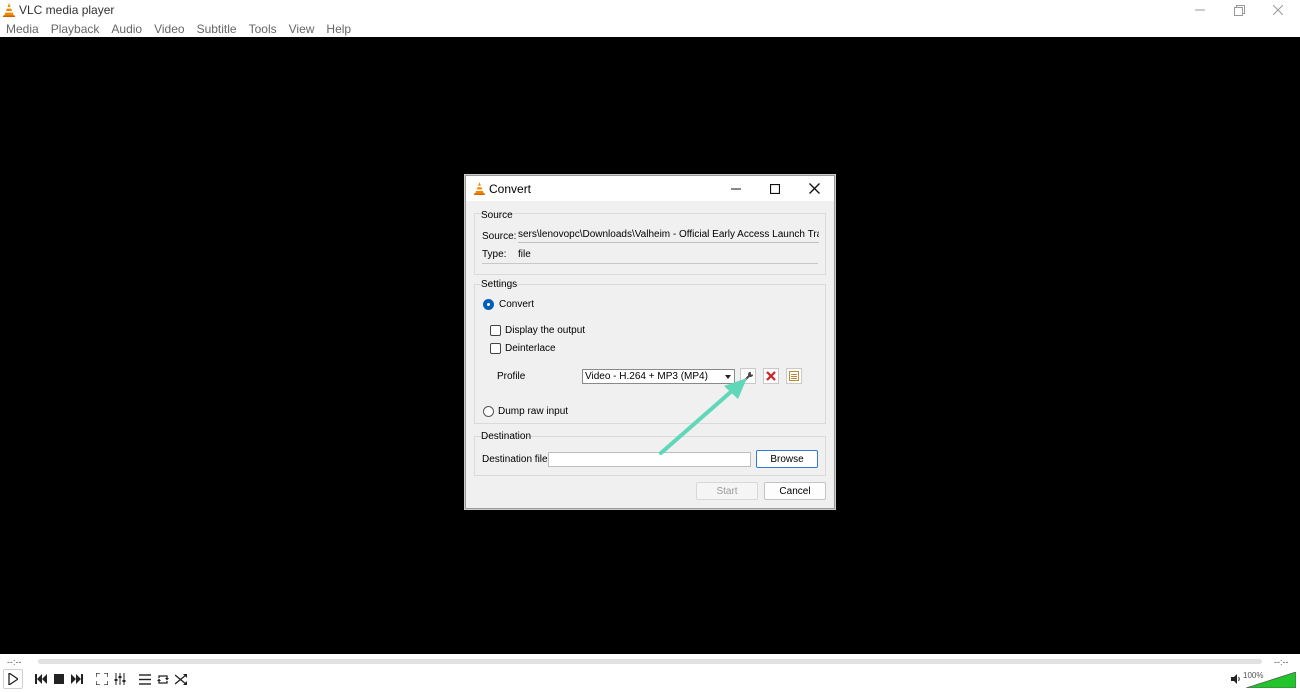  What do you see at coordinates (650, 680) in the screenshot?
I see `playback-controls: 100%` at bounding box center [650, 680].